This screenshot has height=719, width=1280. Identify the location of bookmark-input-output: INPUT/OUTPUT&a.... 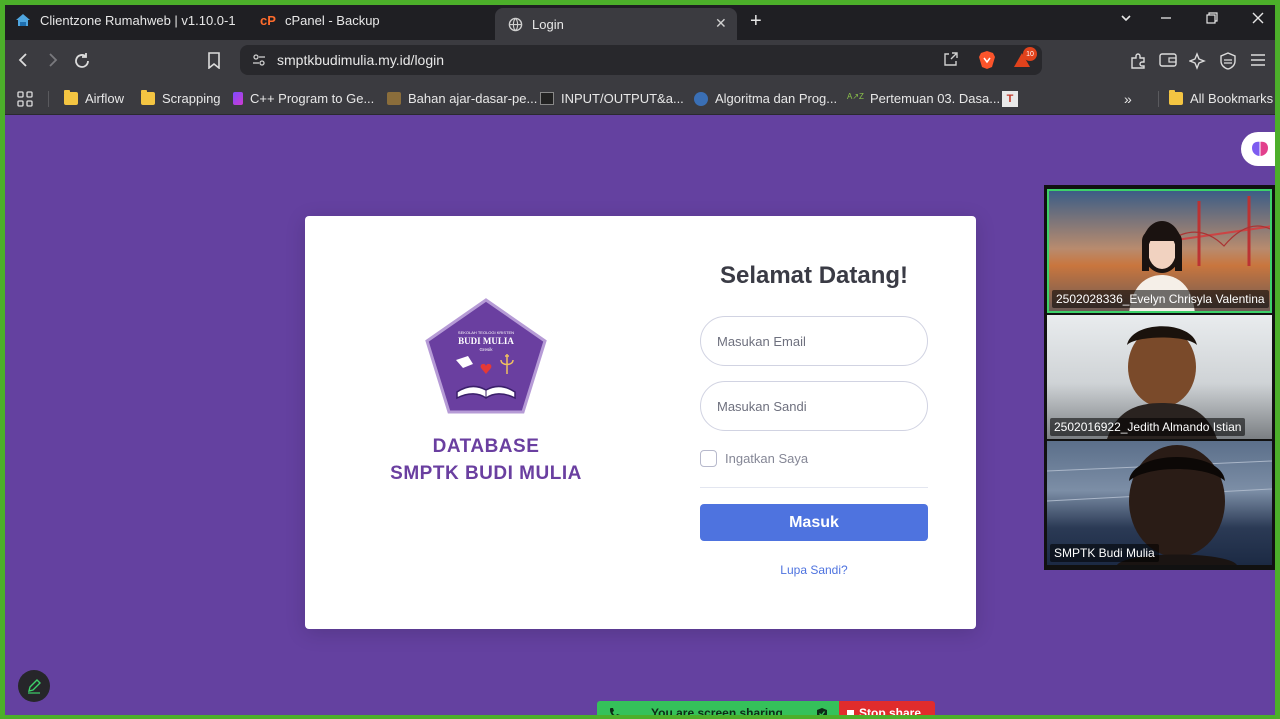
(612, 98).